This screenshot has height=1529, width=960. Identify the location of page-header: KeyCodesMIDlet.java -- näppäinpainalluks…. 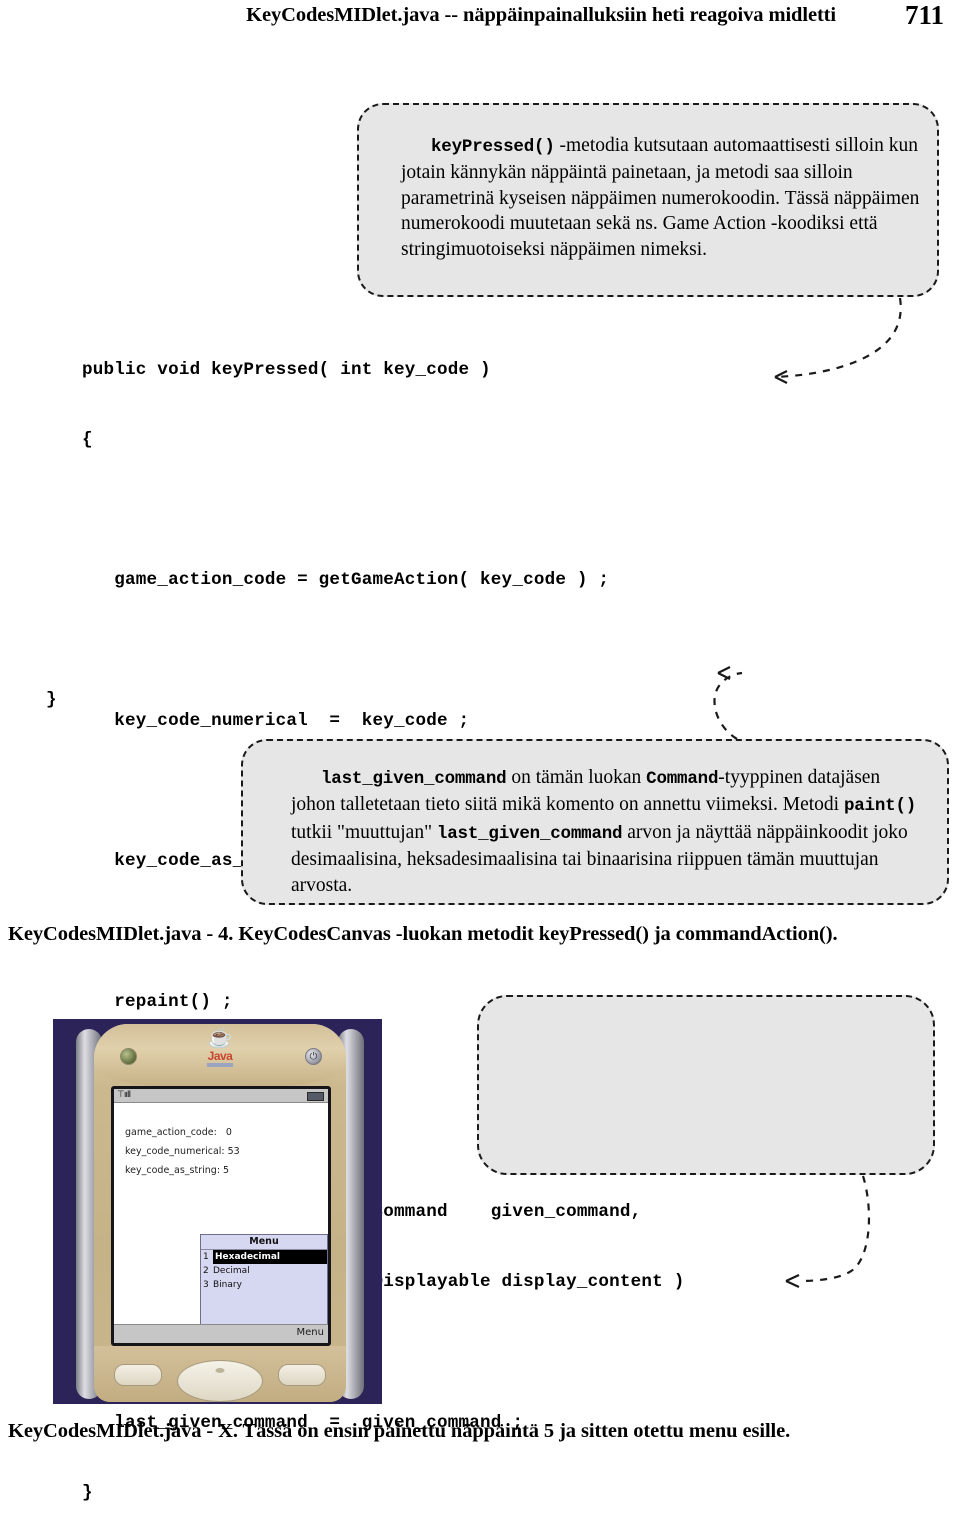
(480, 20).